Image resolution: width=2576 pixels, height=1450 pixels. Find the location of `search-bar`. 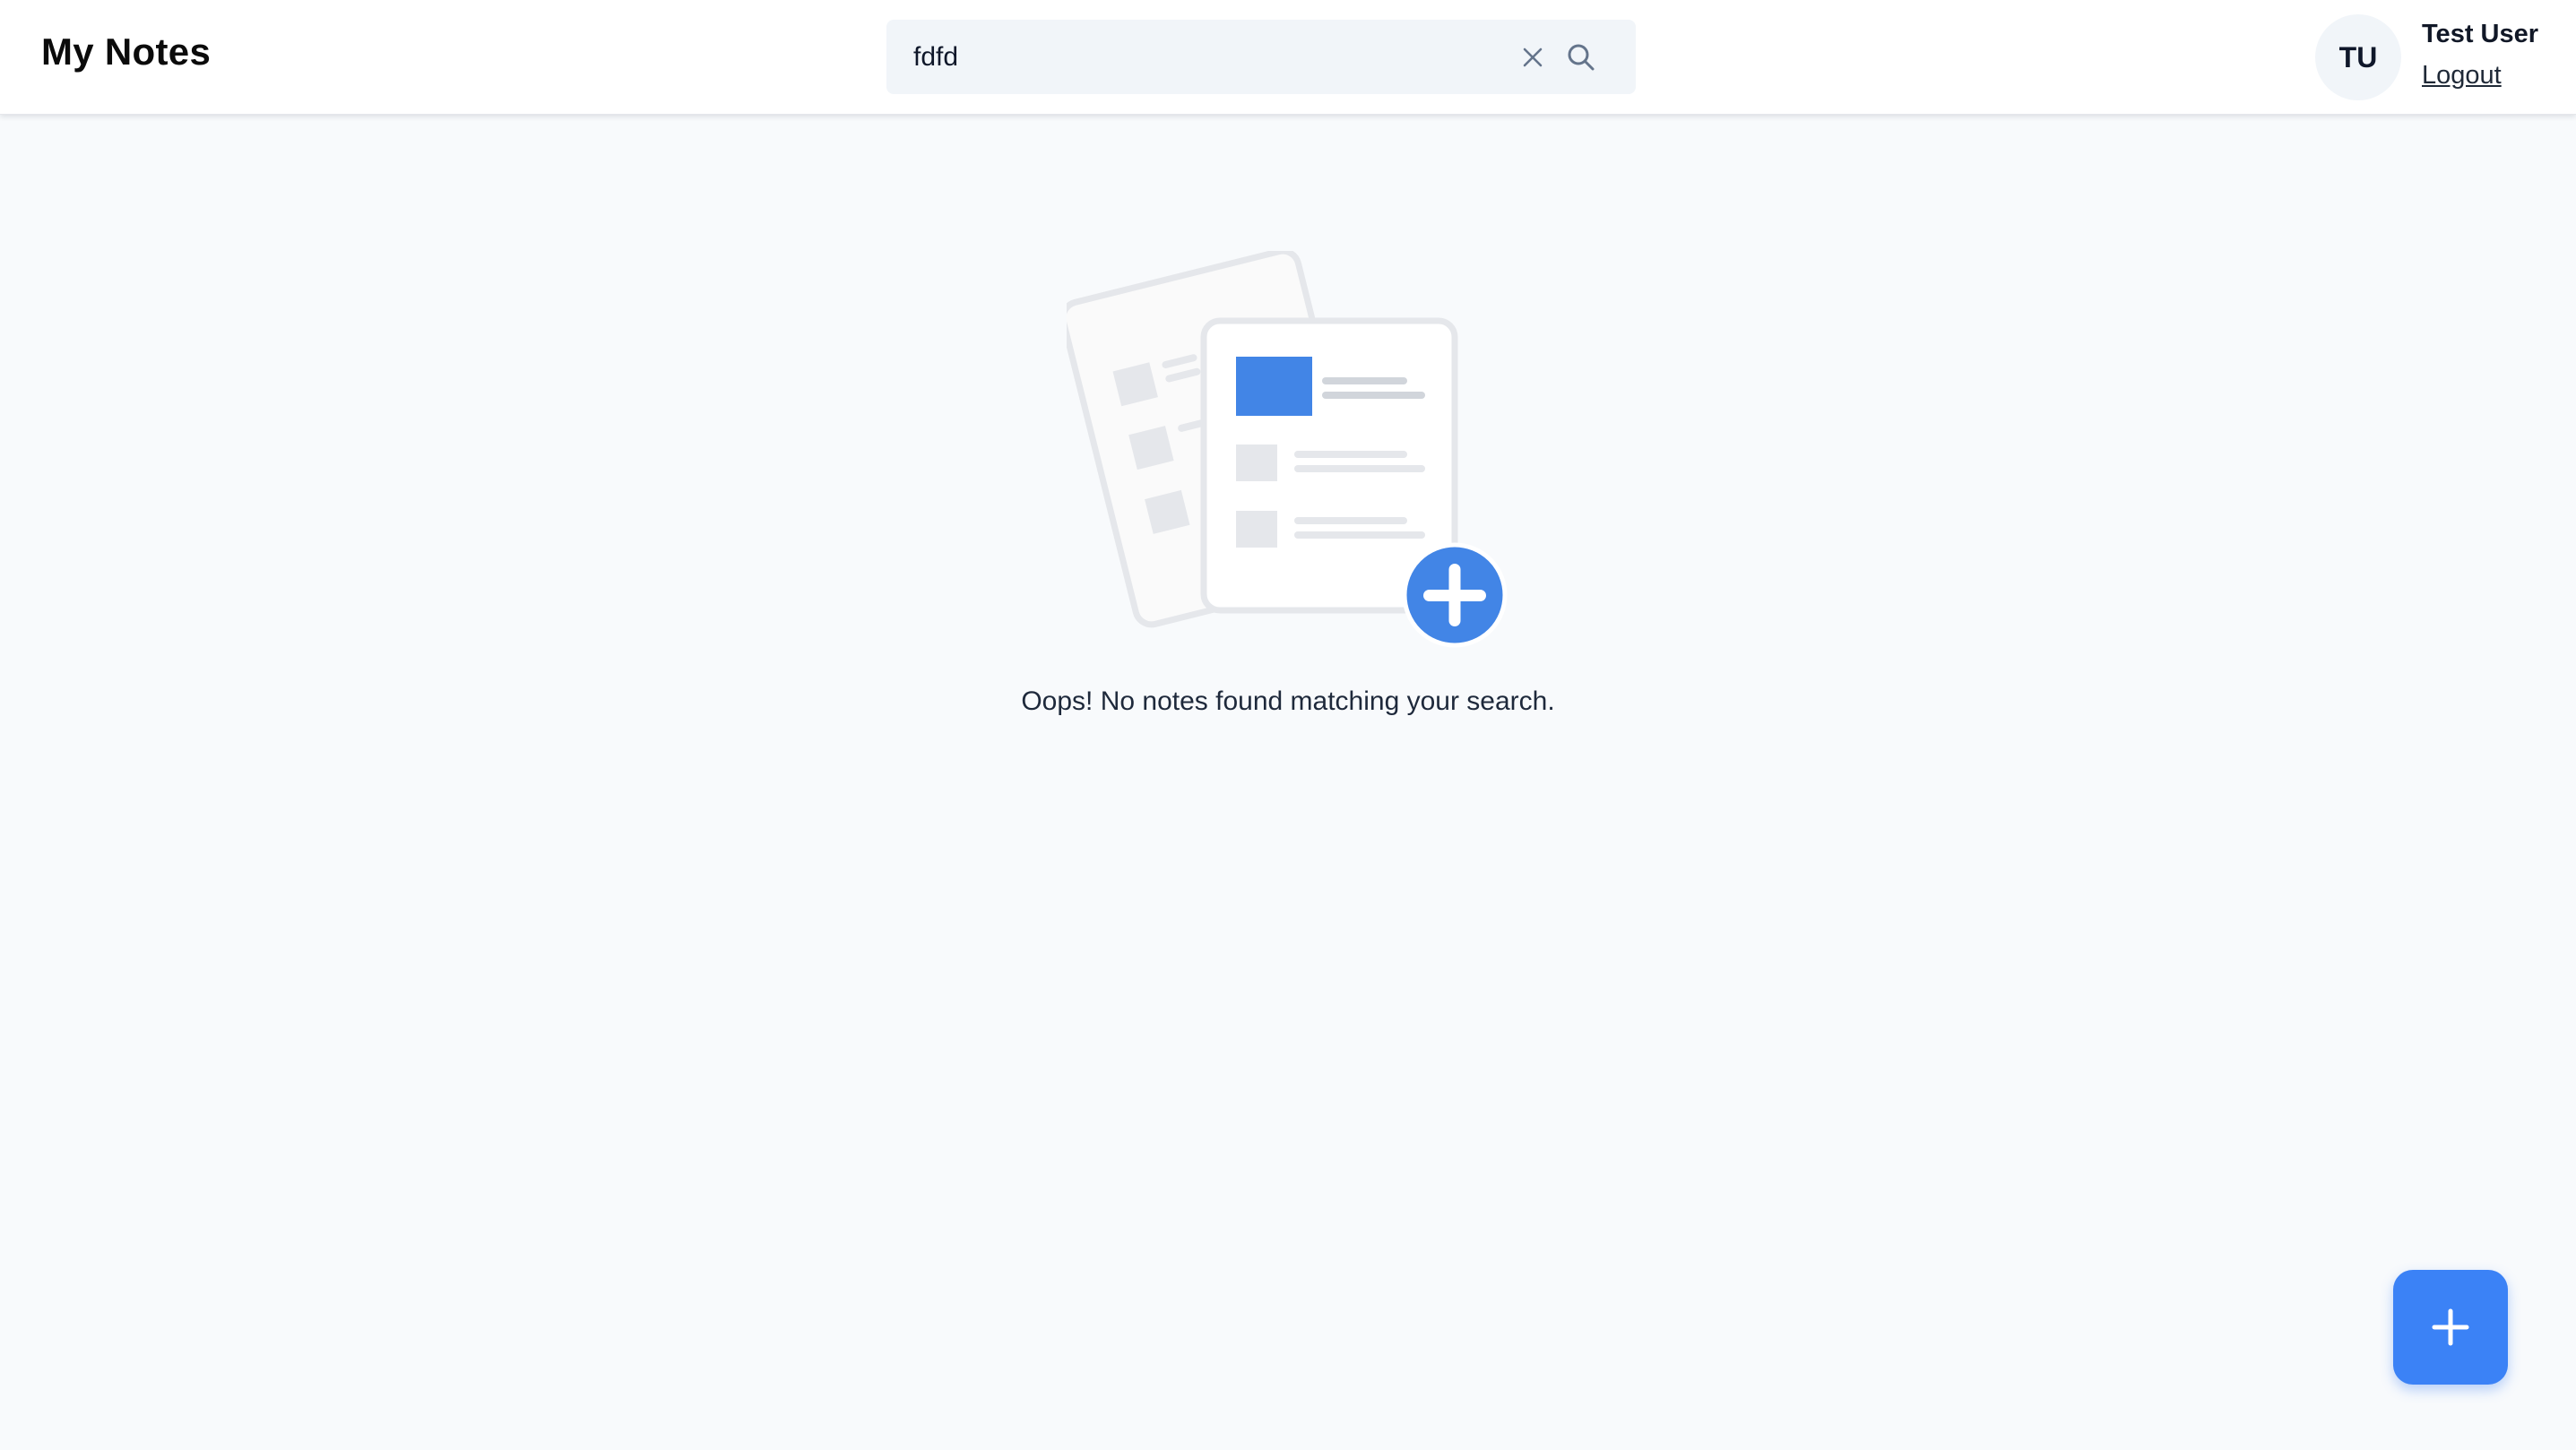

search-bar is located at coordinates (1261, 57).